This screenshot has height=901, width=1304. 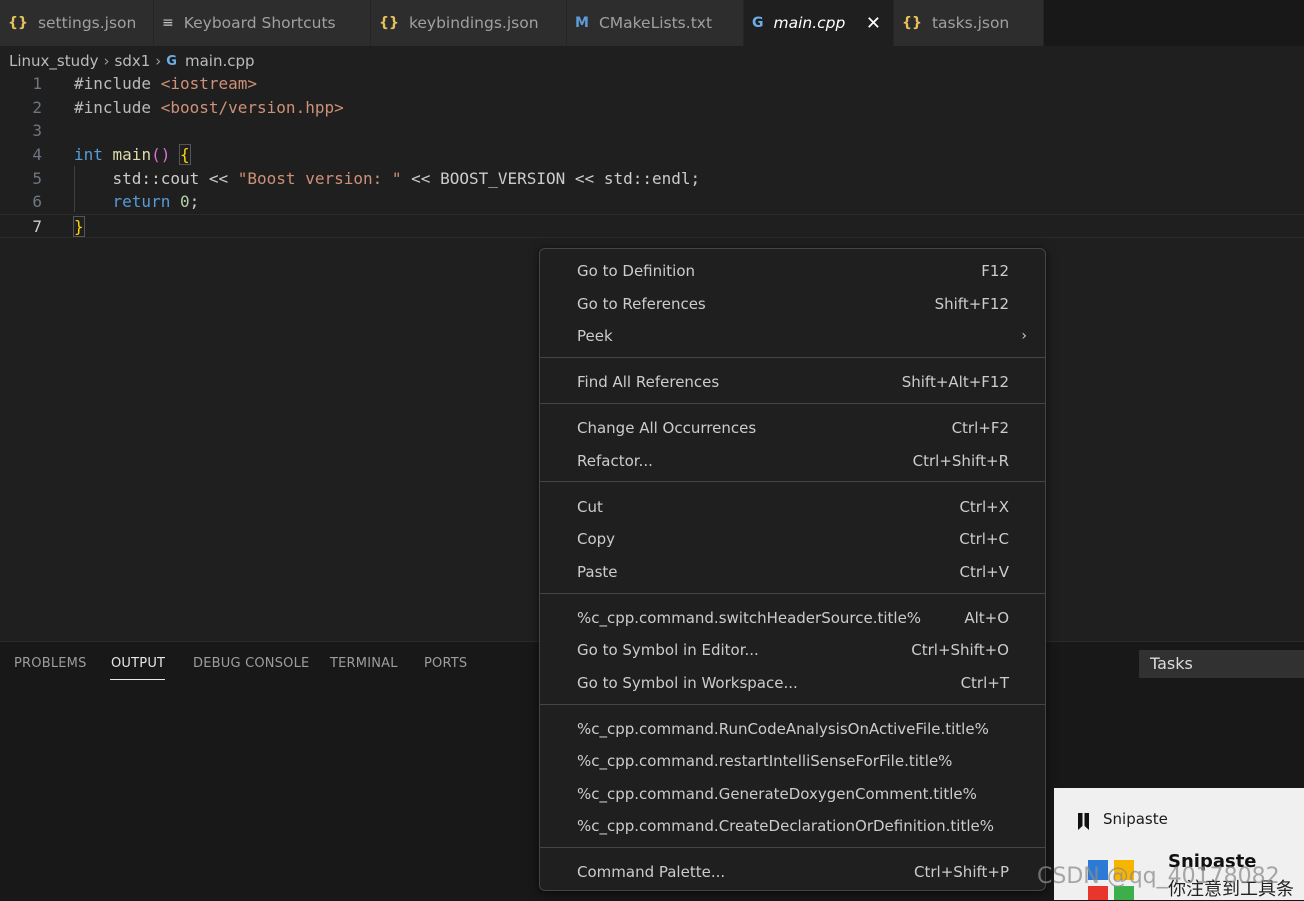 I want to click on tab-tasks-json: {} tasks.json, so click(x=969, y=23).